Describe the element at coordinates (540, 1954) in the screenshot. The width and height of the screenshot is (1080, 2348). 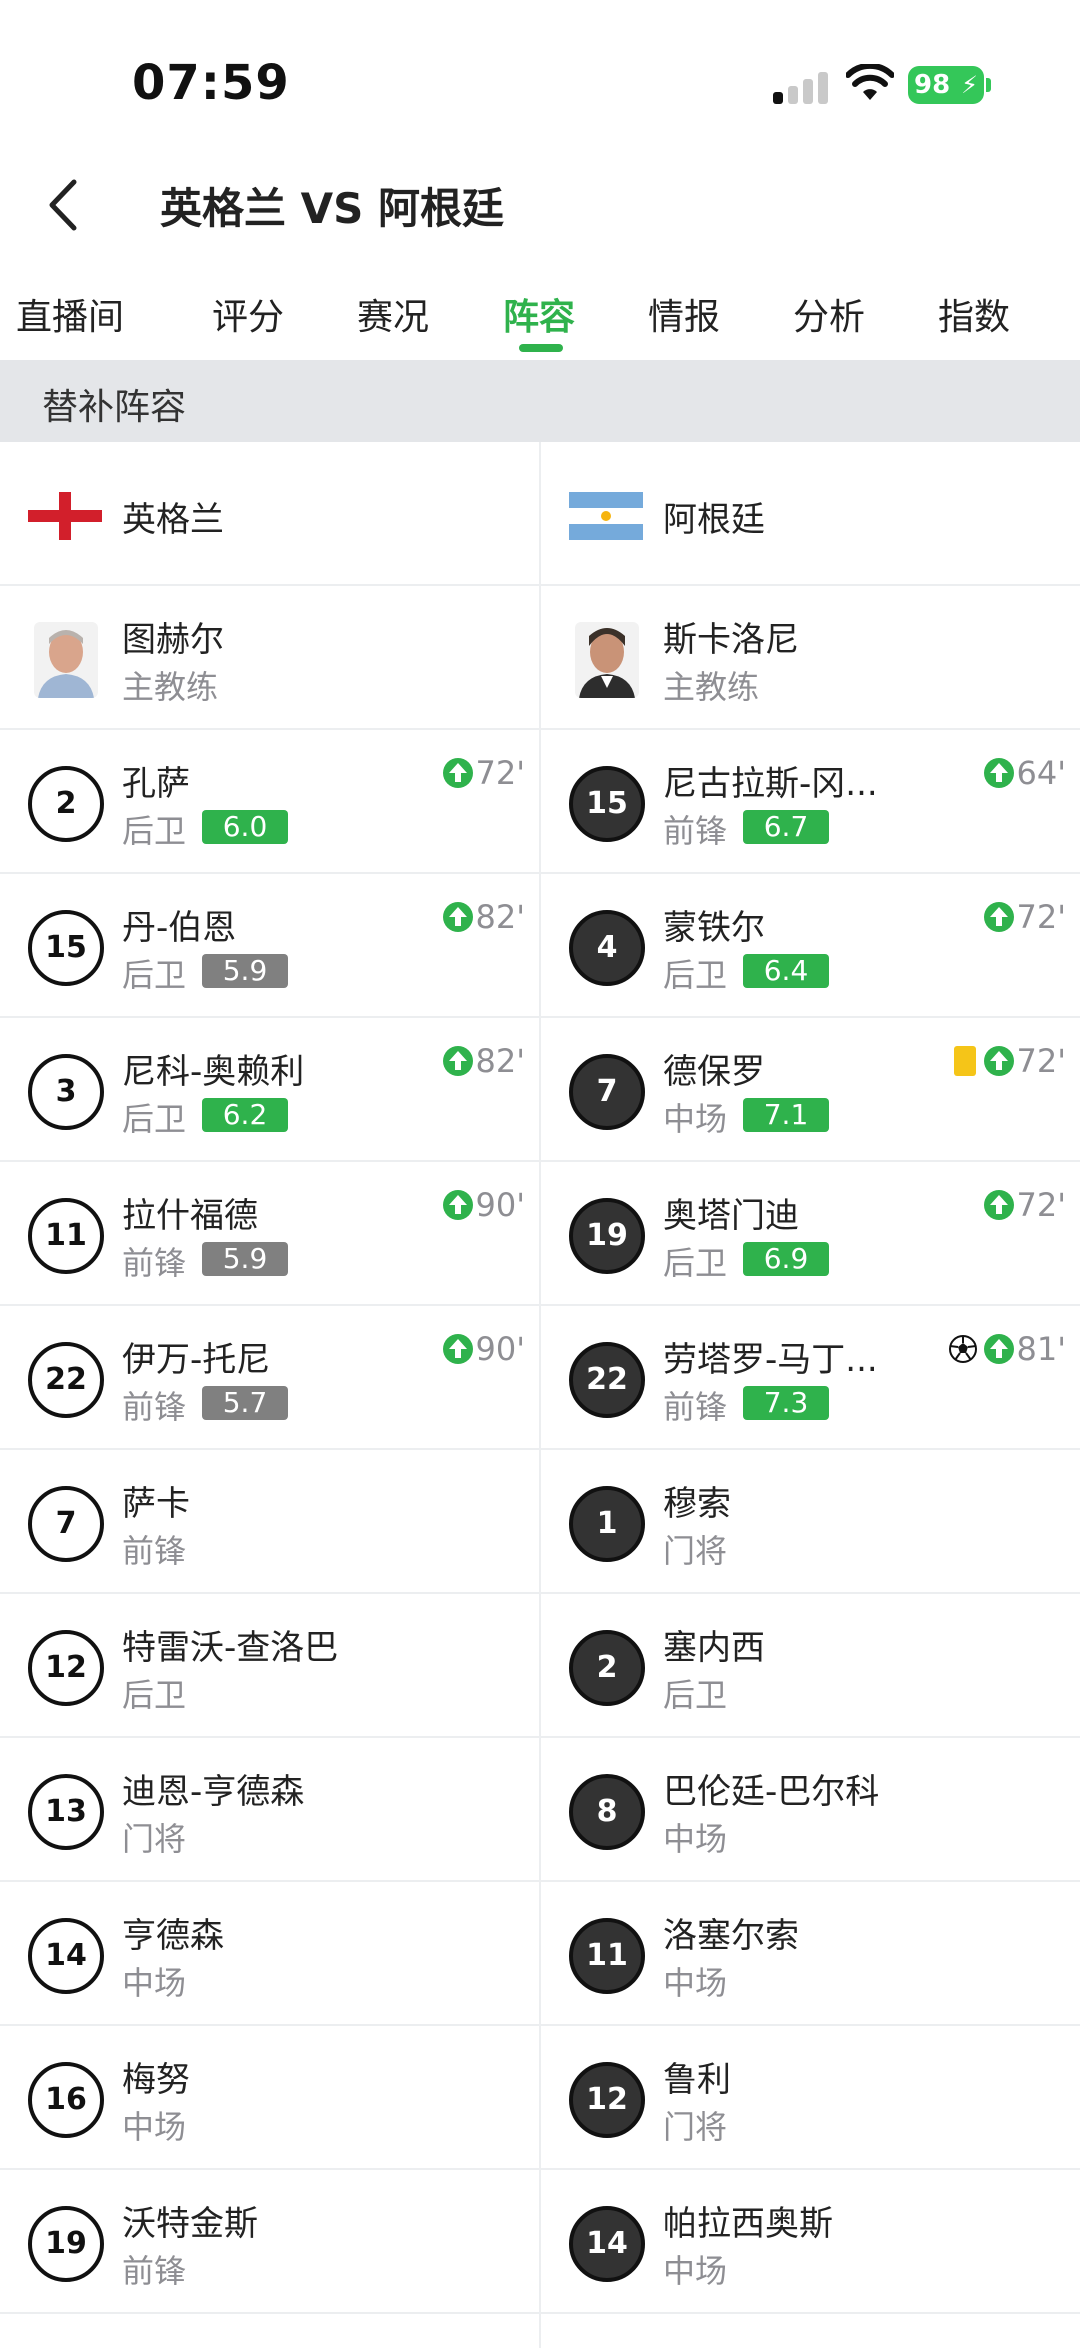
I see `player-row: 14 亨德森 中场 11 洛塞尔索 中场` at that location.